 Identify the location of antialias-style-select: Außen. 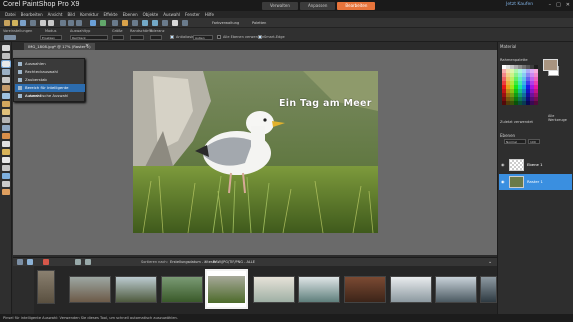
(203, 37).